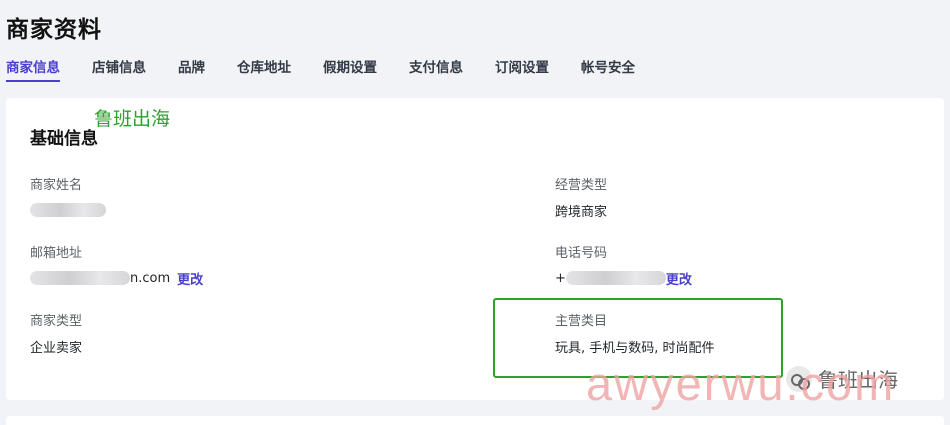 This screenshot has height=425, width=950. Describe the element at coordinates (264, 70) in the screenshot. I see `tab-warehouse-address: 仓库地址` at that location.